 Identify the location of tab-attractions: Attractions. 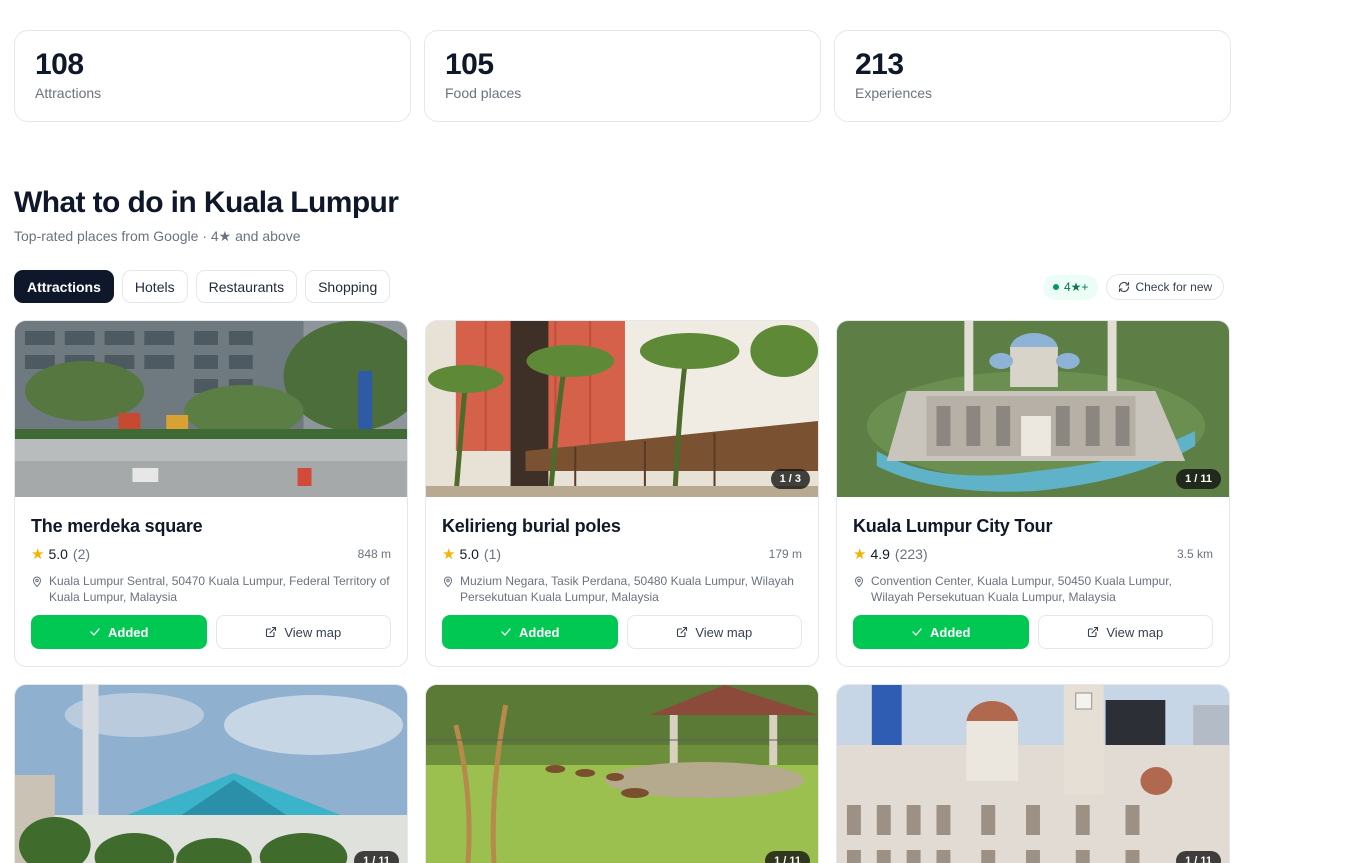
(64, 286).